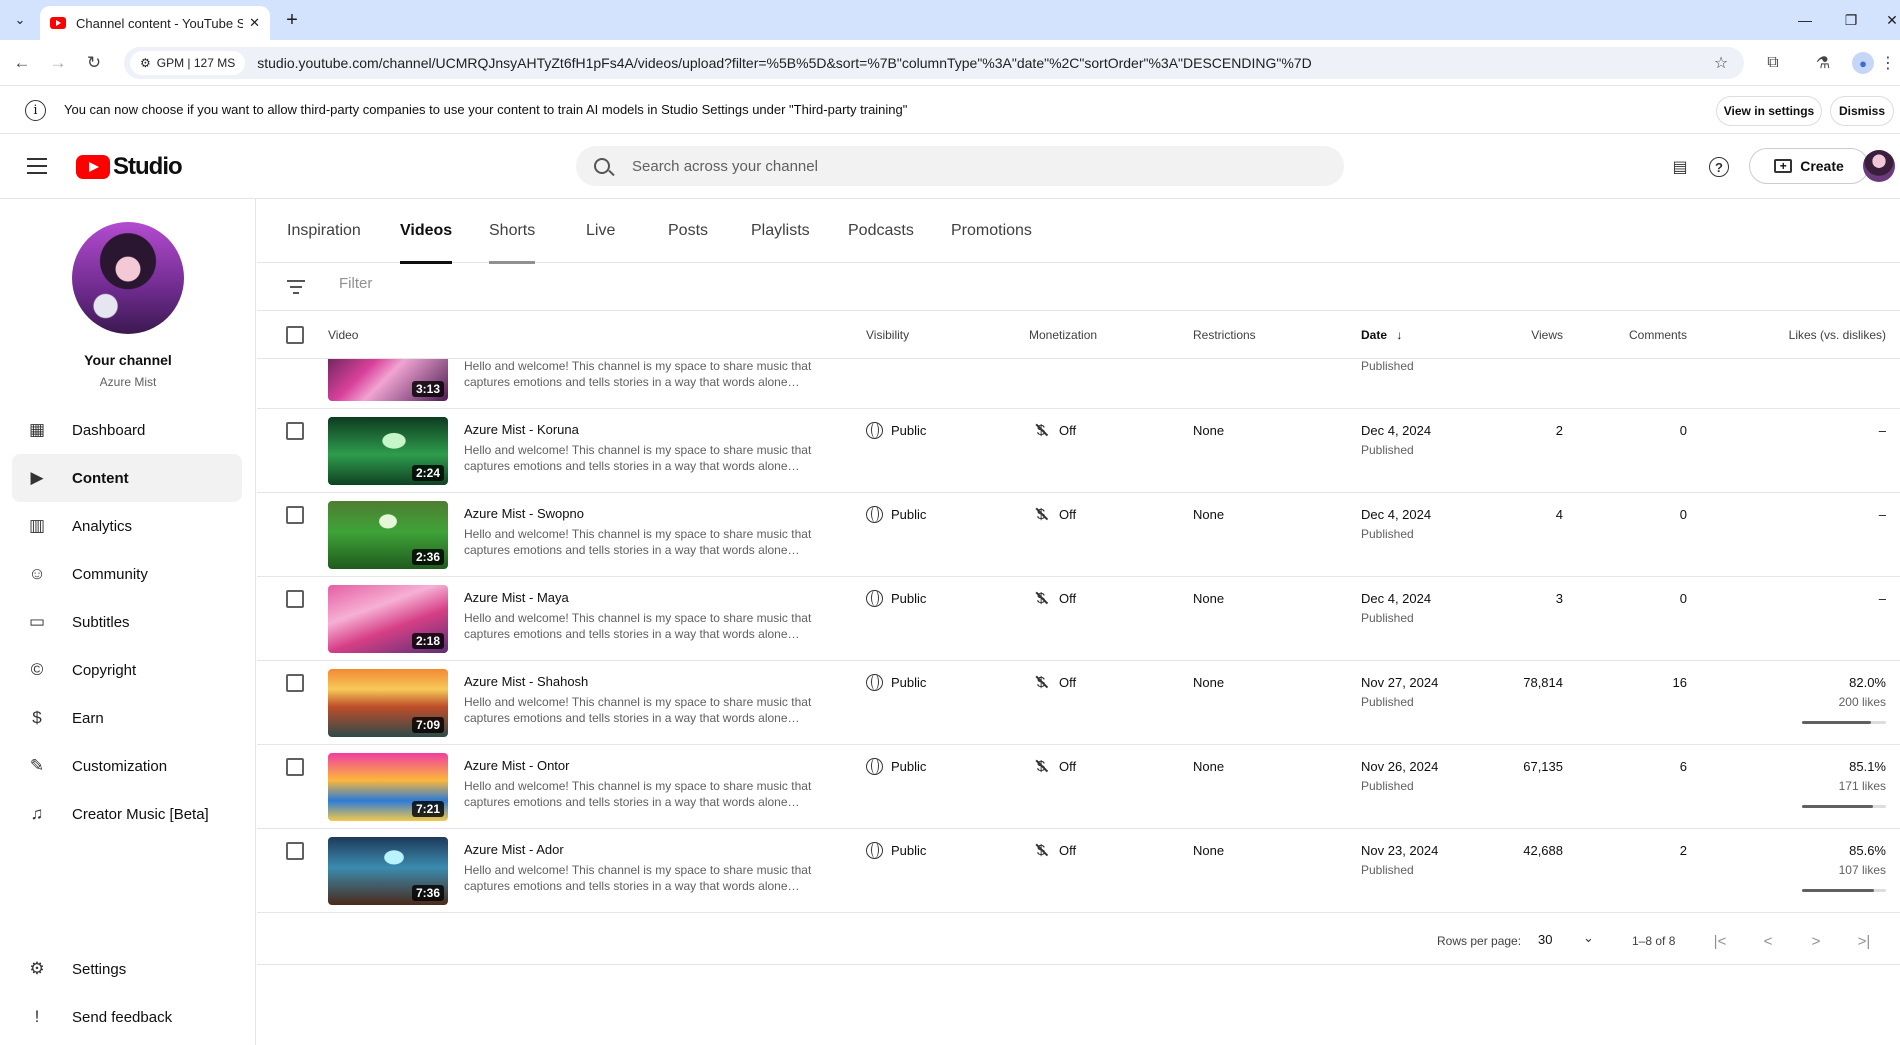  What do you see at coordinates (127, 430) in the screenshot?
I see `sidebar-item-dashboard: ▦ Dashboard` at bounding box center [127, 430].